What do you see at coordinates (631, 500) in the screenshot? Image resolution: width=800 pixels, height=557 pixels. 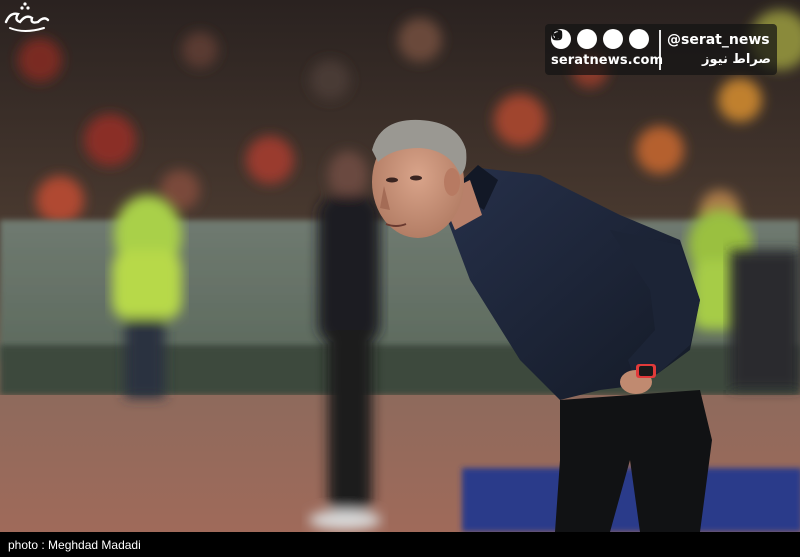 I see `ad-board` at bounding box center [631, 500].